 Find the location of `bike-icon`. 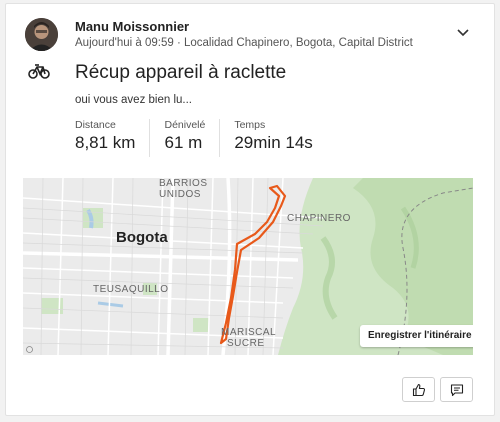

bike-icon is located at coordinates (39, 71).